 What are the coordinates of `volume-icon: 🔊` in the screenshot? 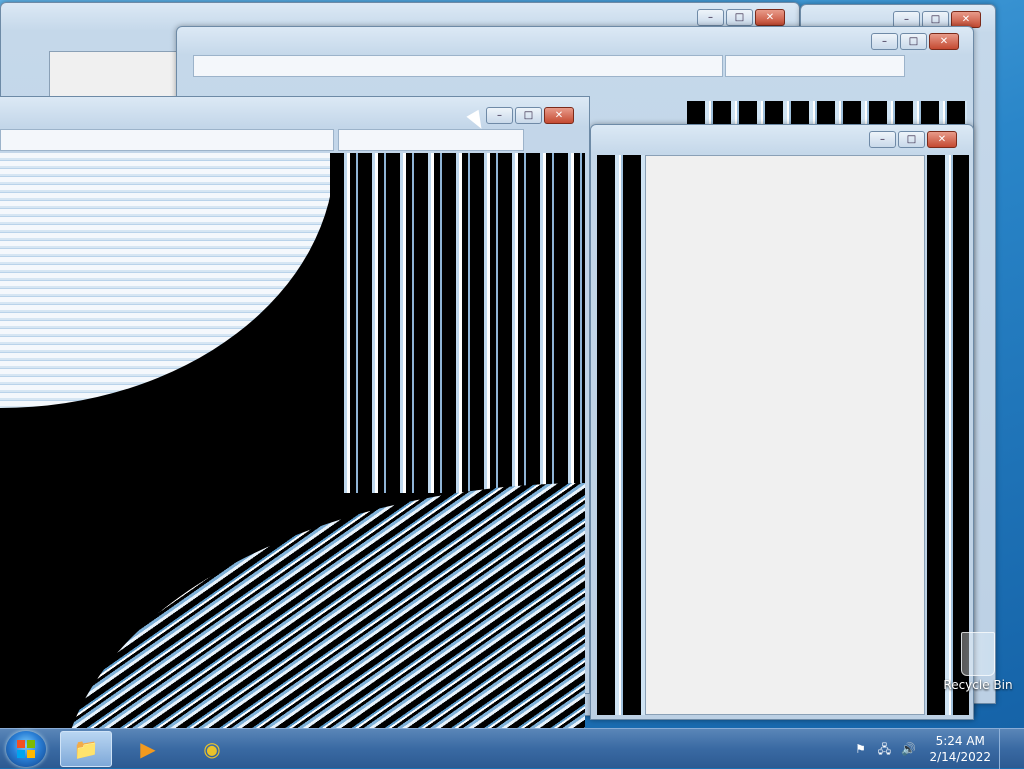 It's located at (908, 749).